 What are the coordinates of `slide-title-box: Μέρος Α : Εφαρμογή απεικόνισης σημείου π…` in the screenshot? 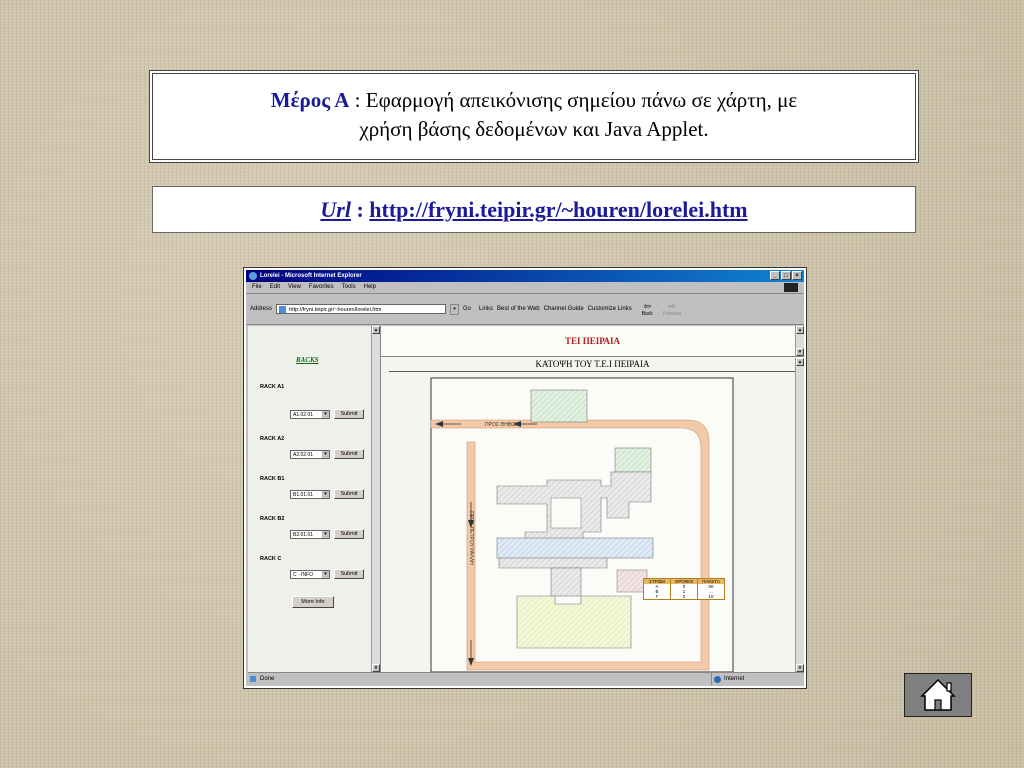 It's located at (534, 116).